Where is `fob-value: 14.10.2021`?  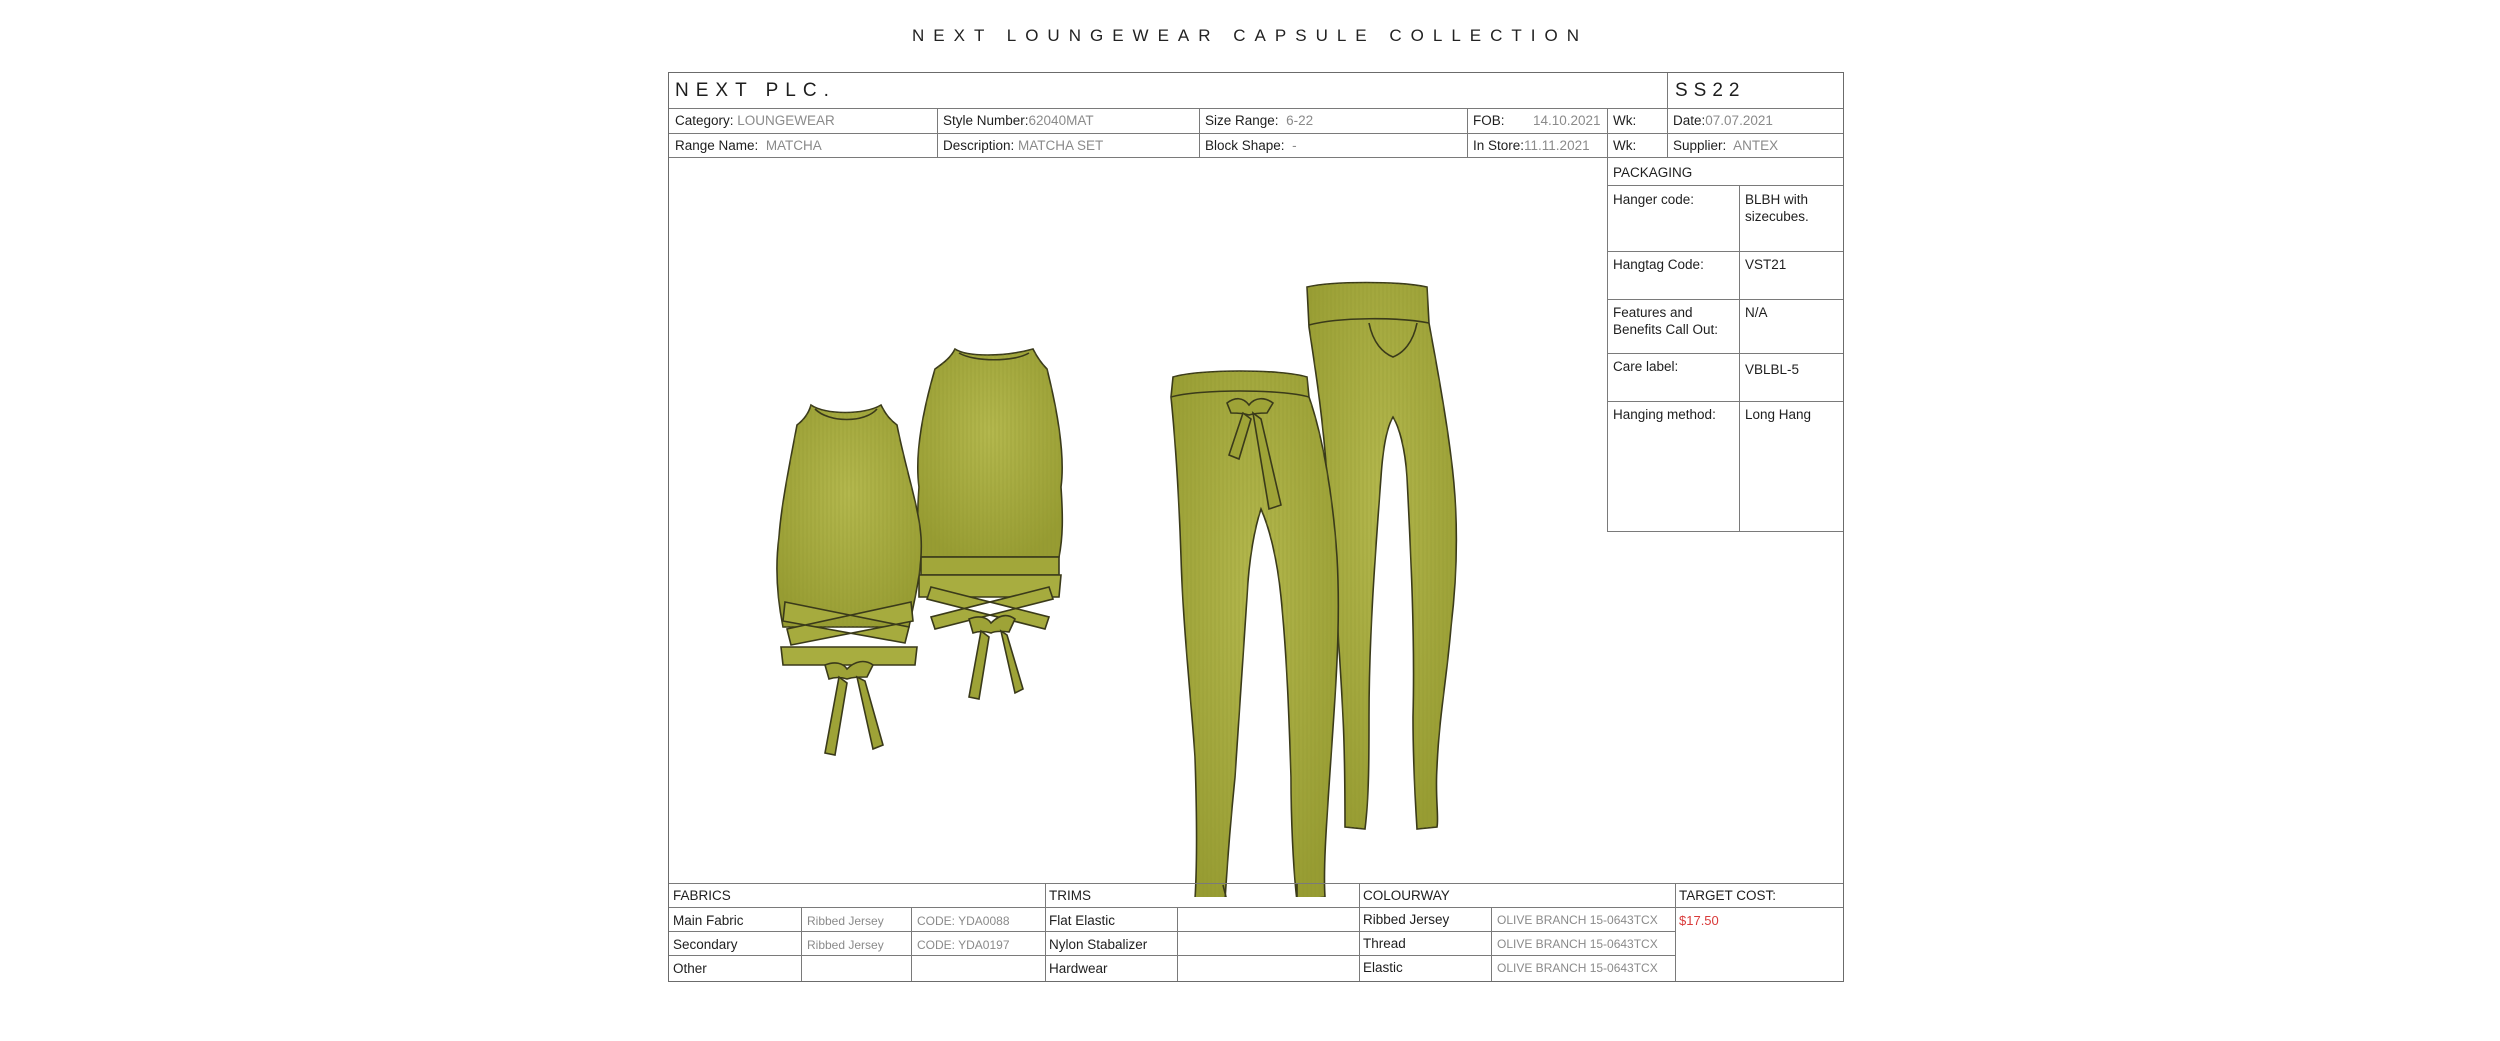 fob-value: 14.10.2021 is located at coordinates (1567, 120).